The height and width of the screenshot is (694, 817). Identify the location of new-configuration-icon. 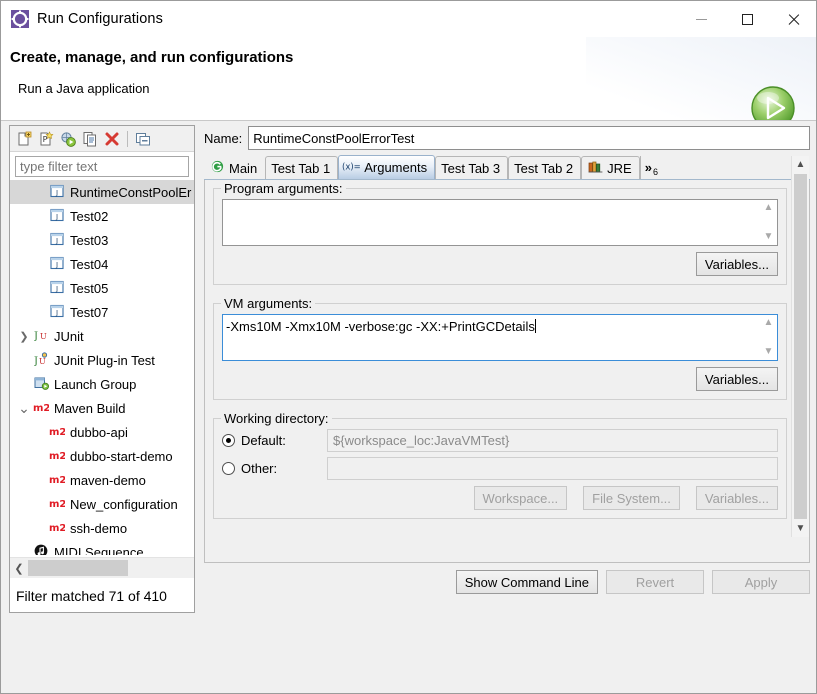
(24, 139).